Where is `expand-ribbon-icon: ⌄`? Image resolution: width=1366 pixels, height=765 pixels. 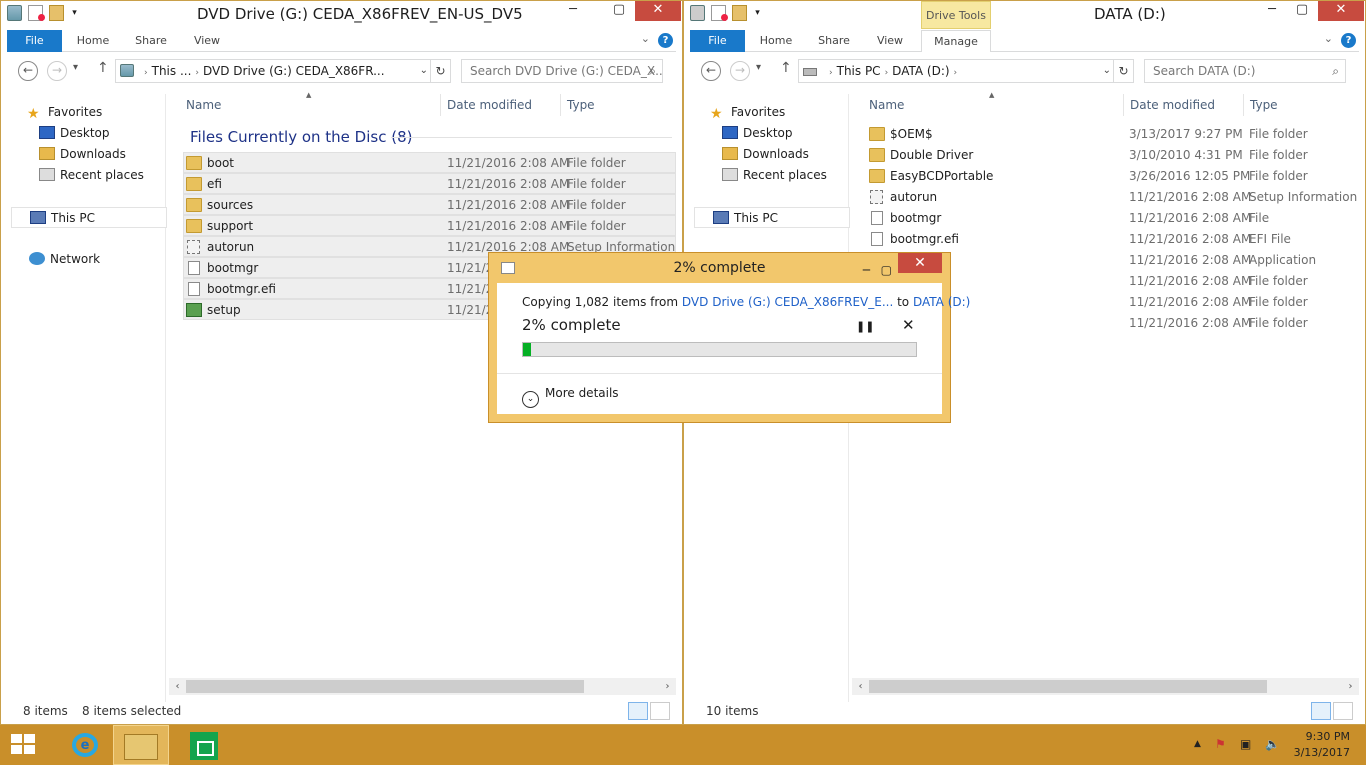 expand-ribbon-icon: ⌄ is located at coordinates (1328, 38).